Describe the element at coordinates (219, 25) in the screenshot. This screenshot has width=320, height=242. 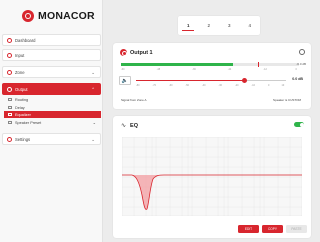
I see `output-tabs: 1 2 3 4` at that location.